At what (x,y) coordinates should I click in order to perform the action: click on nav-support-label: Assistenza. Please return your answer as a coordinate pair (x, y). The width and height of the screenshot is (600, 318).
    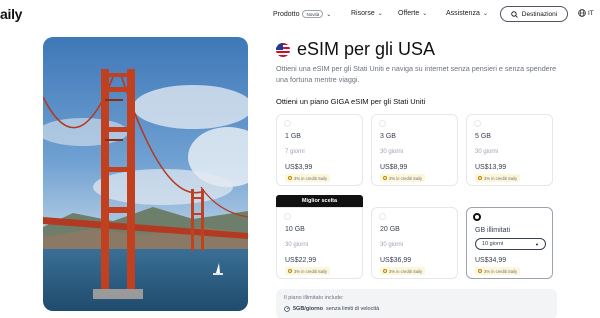
    Looking at the image, I should click on (463, 13).